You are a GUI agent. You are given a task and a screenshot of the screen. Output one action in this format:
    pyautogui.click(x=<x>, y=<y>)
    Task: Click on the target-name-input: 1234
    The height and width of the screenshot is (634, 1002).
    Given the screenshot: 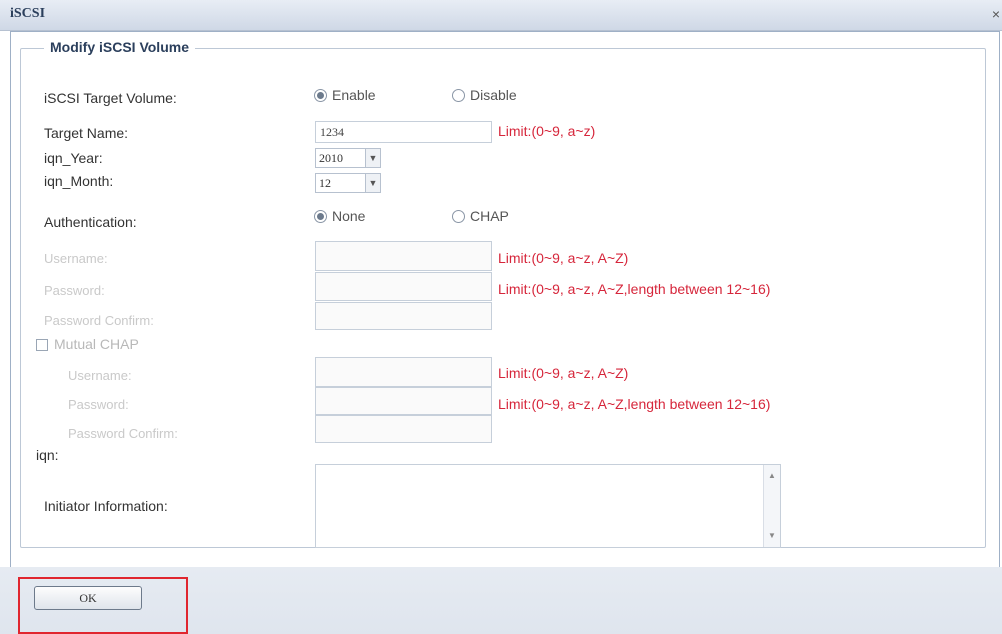 What is the action you would take?
    pyautogui.click(x=403, y=132)
    